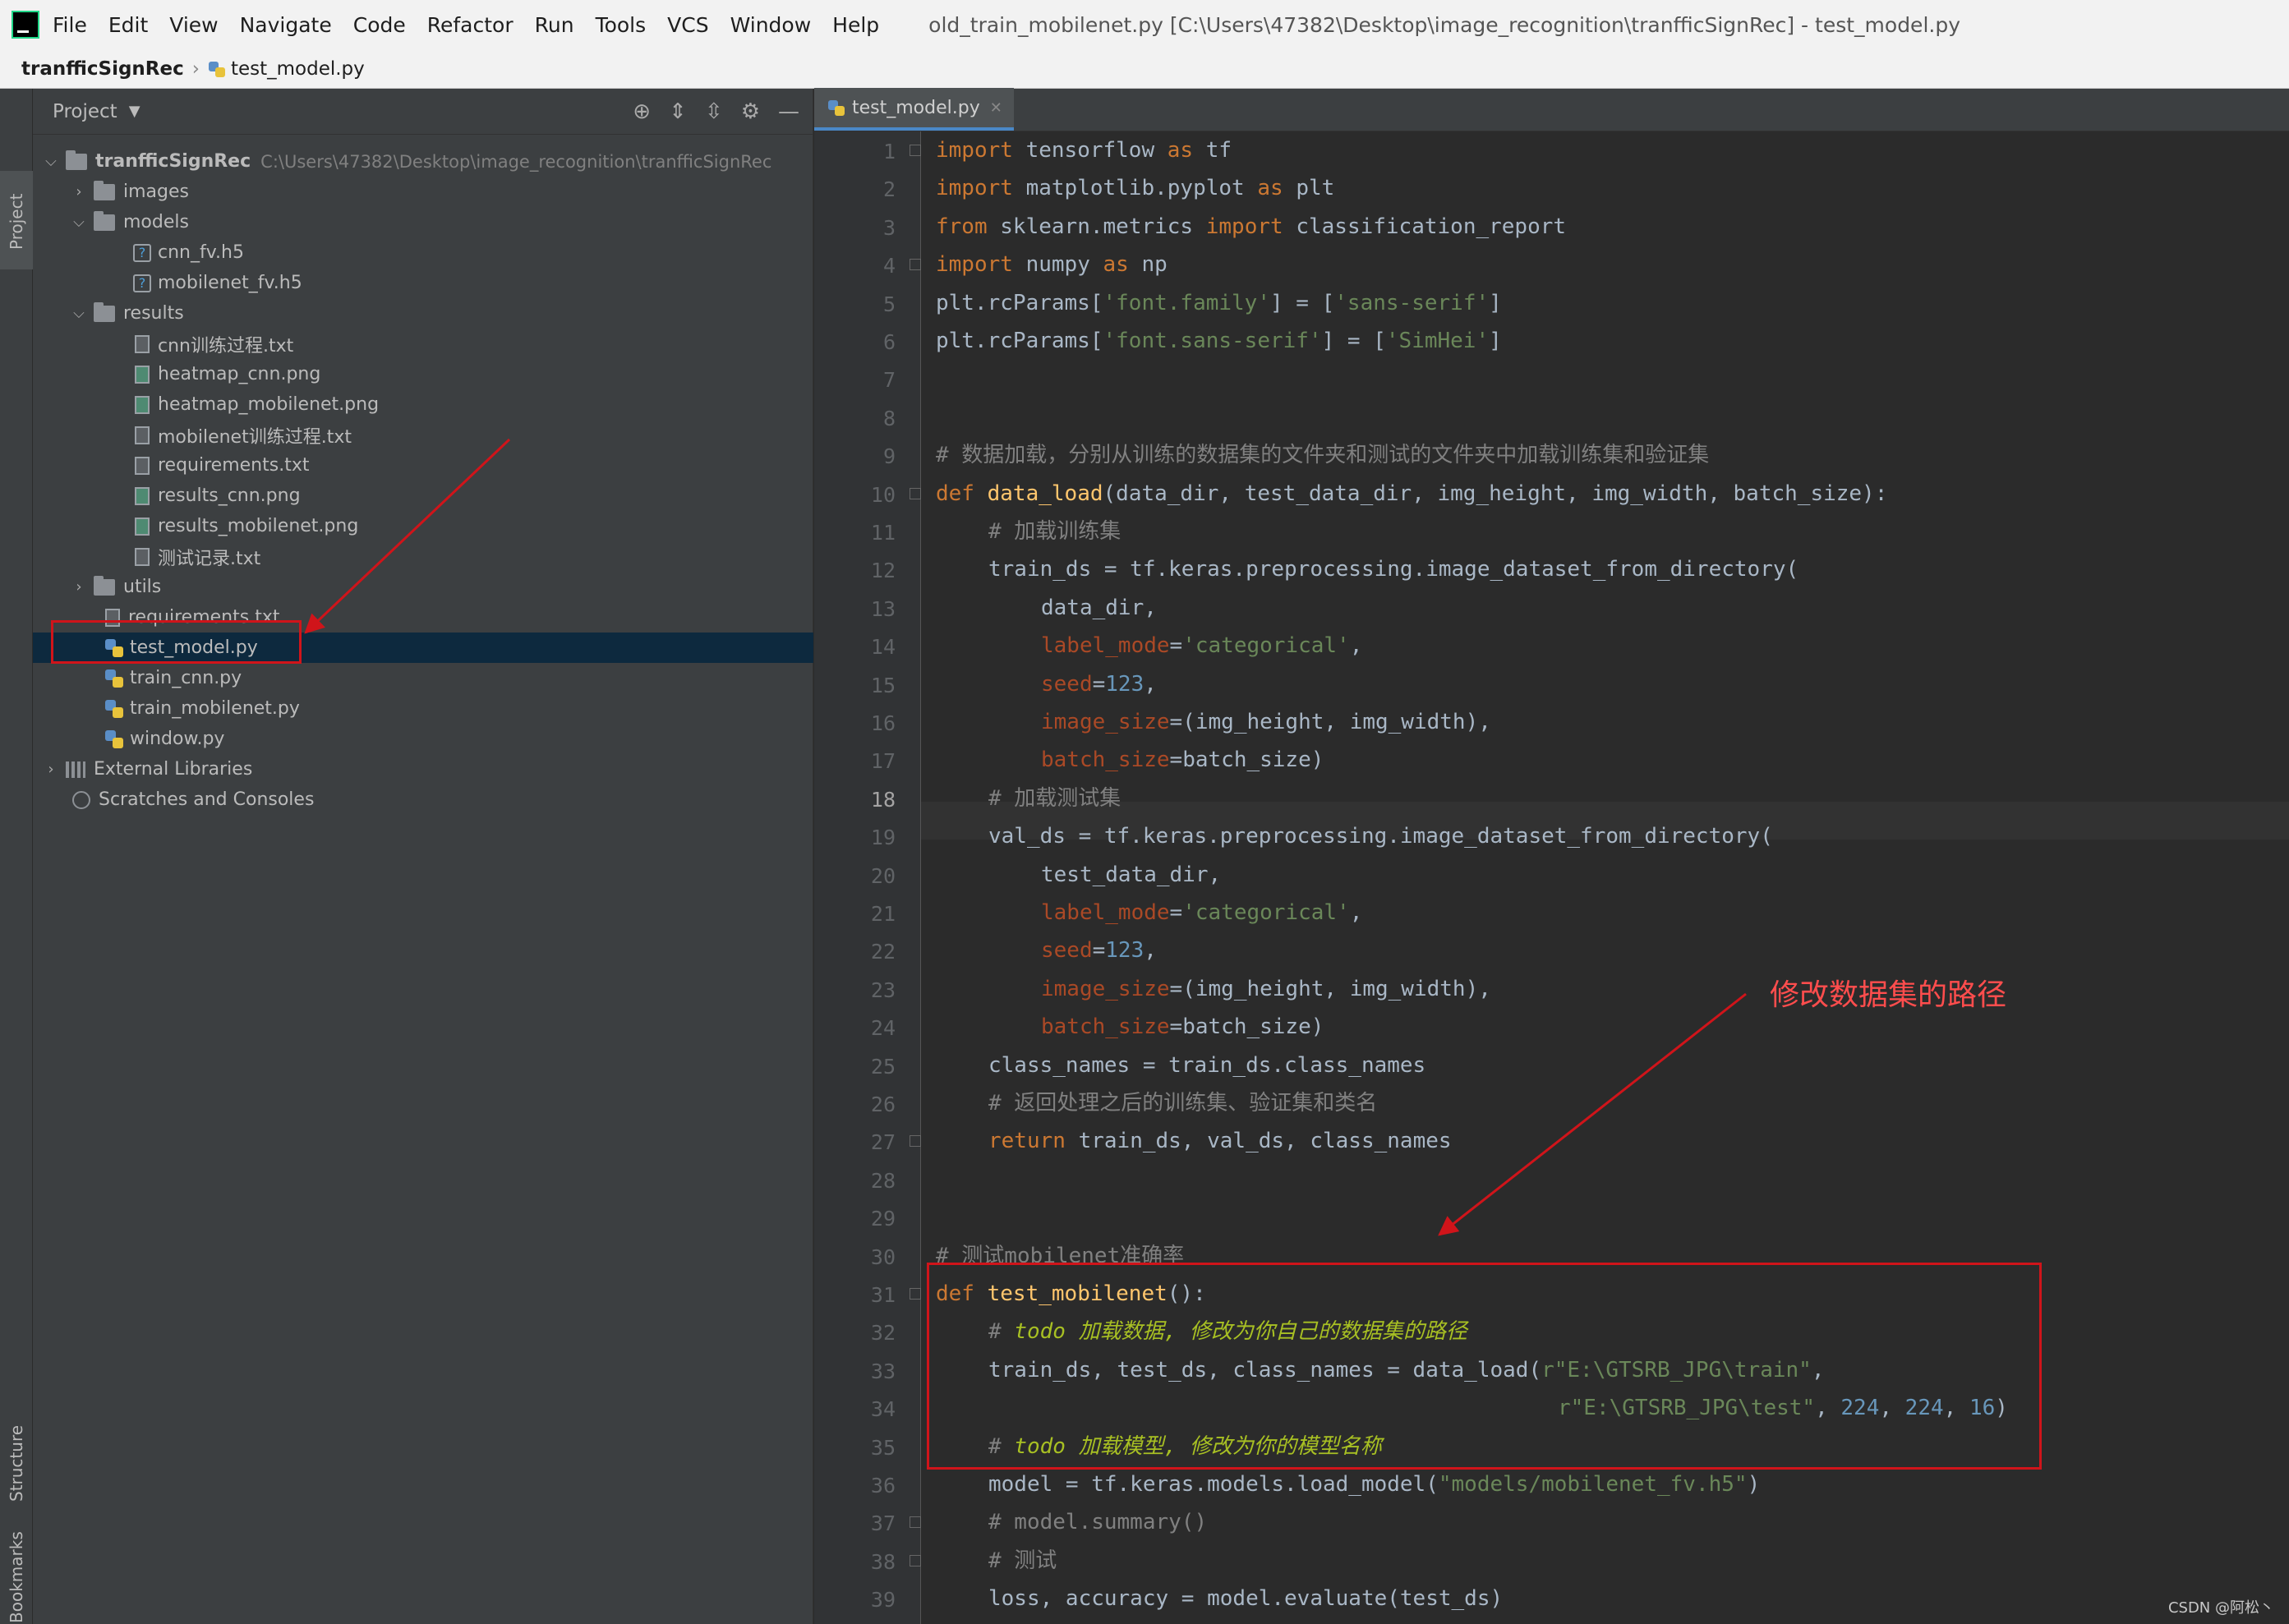  I want to click on annotation-arrow-code, so click(1592, 1114).